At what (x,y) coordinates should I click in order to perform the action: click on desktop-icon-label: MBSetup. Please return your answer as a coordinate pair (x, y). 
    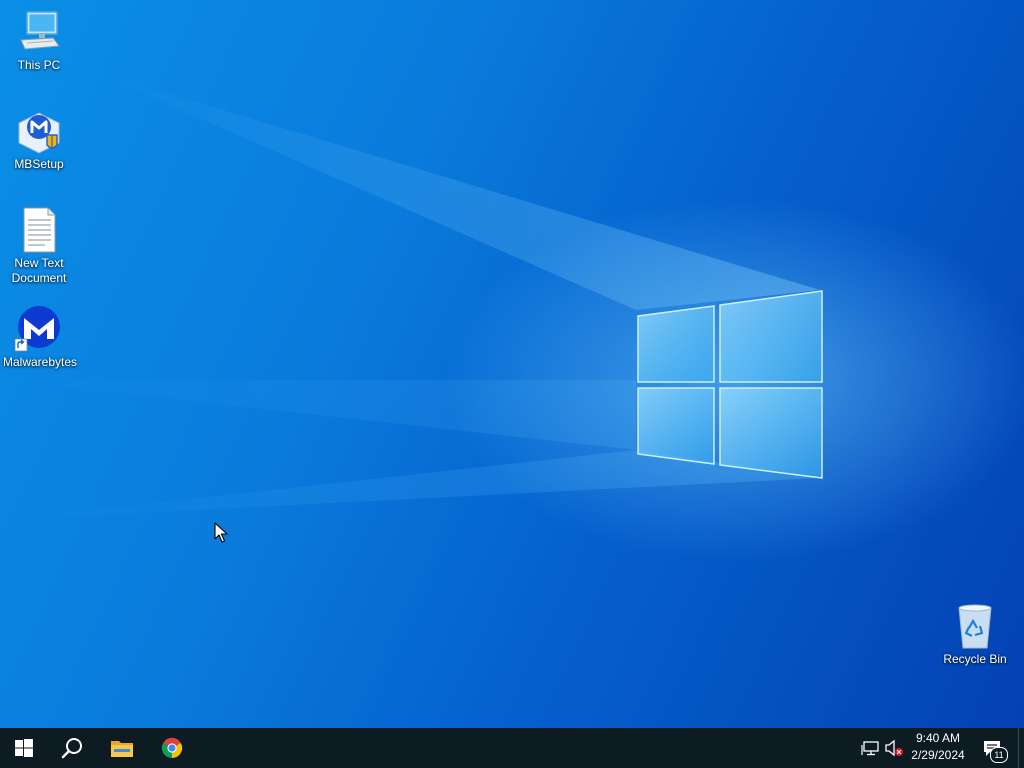
    Looking at the image, I should click on (39, 164).